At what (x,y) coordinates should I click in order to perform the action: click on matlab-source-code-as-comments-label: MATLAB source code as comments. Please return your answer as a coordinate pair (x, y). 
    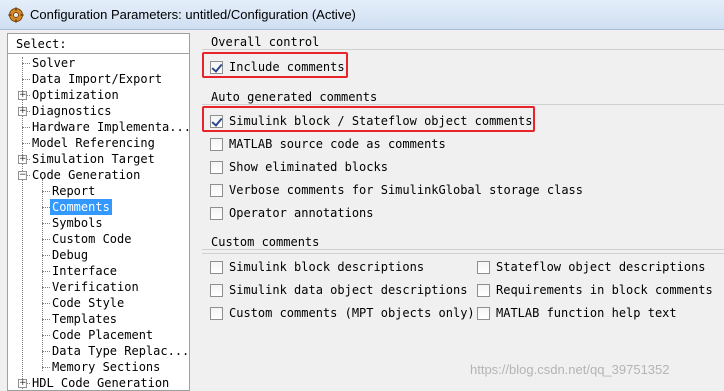
    Looking at the image, I should click on (337, 144).